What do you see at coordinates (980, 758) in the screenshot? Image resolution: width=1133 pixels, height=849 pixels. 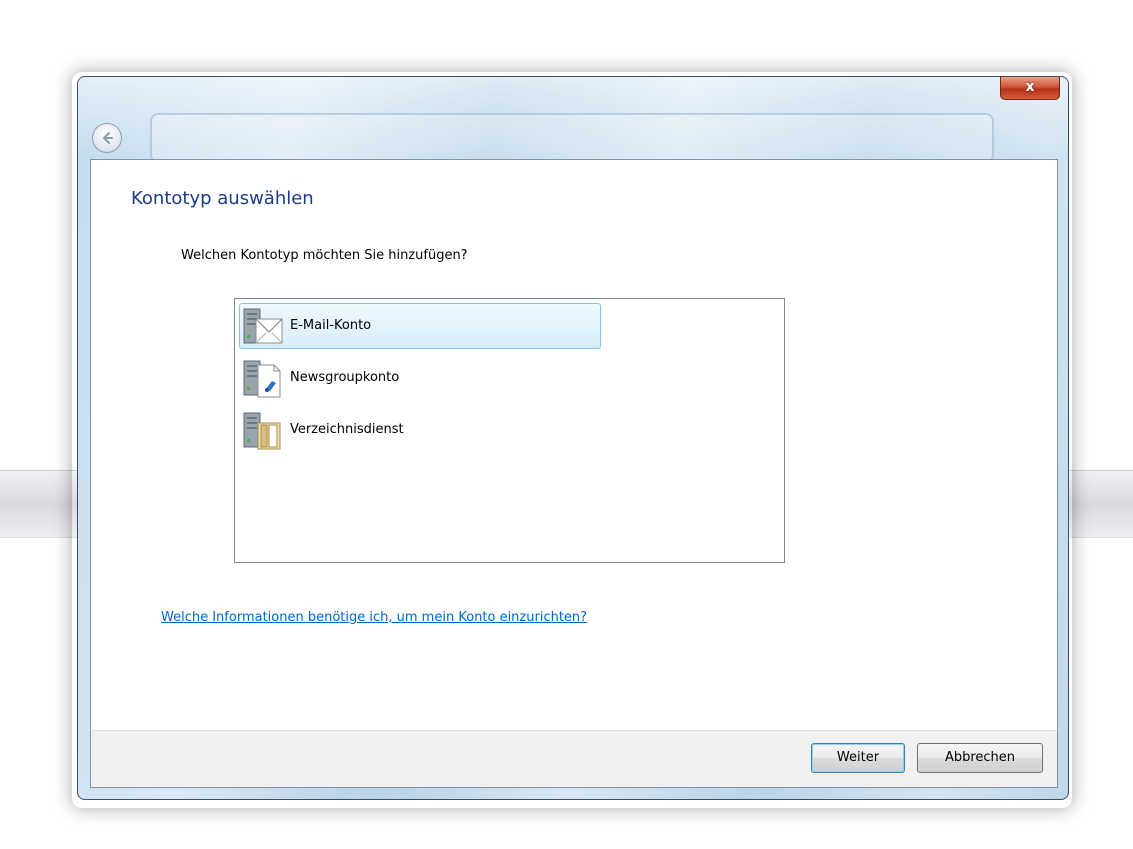 I see `cancel-button: Abbrechen` at bounding box center [980, 758].